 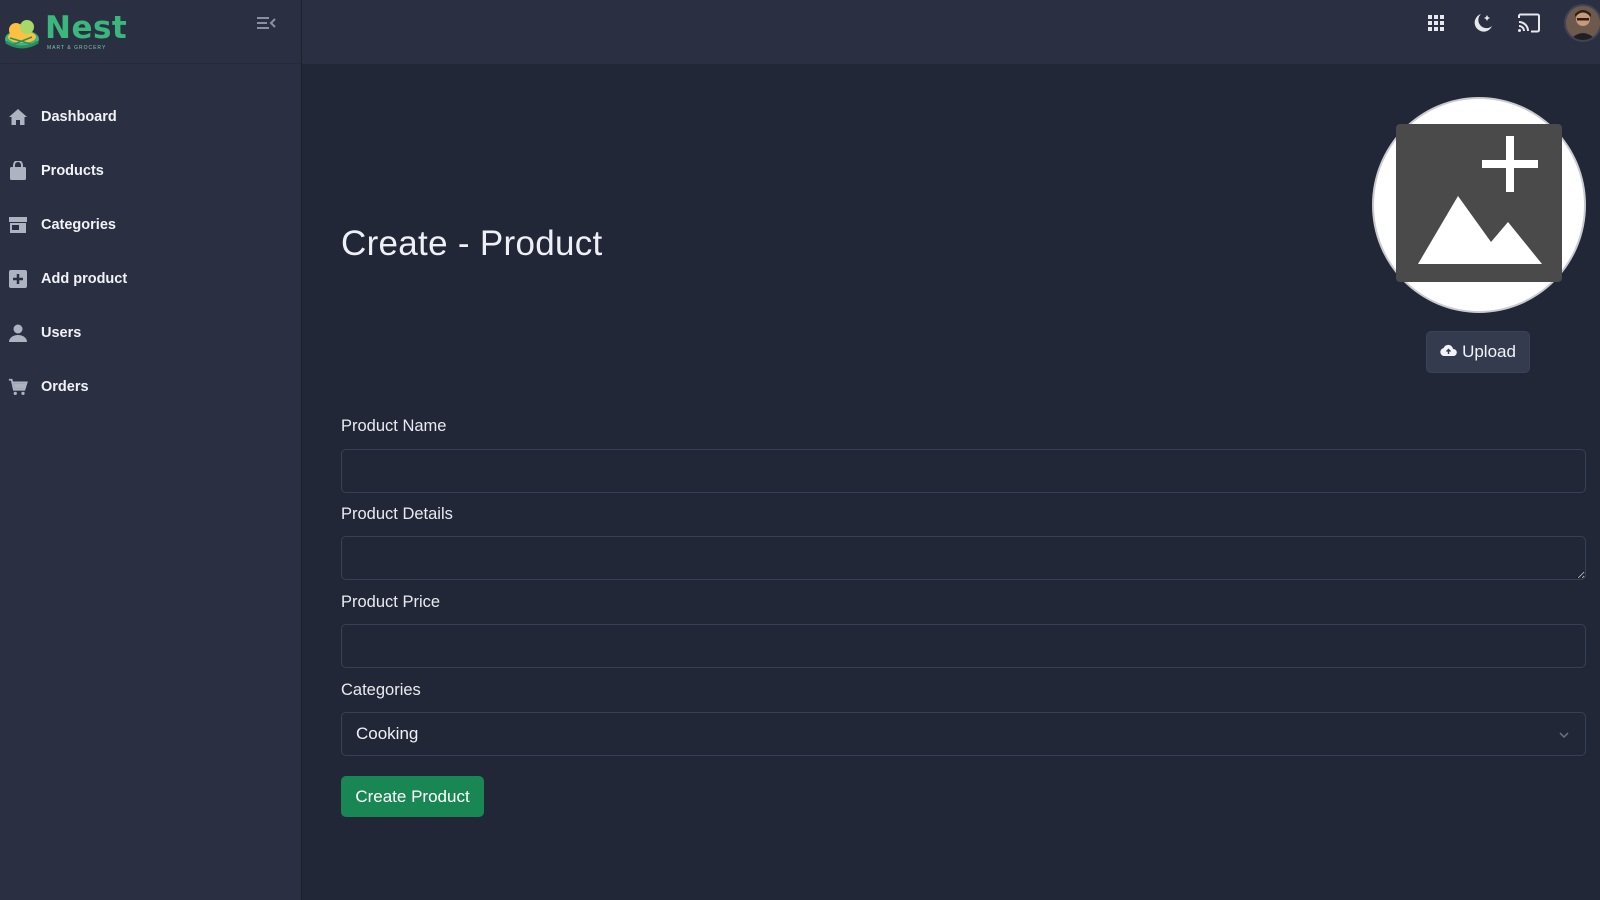 I want to click on grid-apps-icon, so click(x=1436, y=23).